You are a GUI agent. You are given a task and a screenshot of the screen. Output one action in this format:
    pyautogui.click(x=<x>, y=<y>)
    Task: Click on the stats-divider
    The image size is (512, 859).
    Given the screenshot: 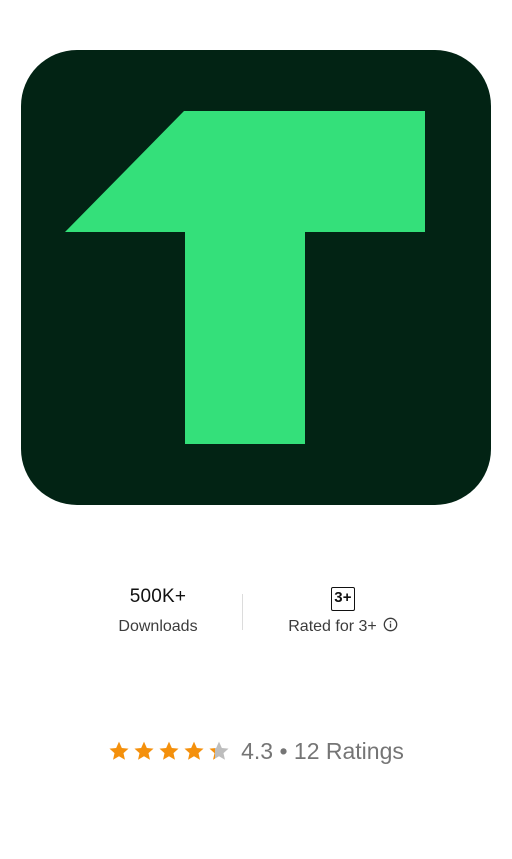 What is the action you would take?
    pyautogui.click(x=242, y=612)
    